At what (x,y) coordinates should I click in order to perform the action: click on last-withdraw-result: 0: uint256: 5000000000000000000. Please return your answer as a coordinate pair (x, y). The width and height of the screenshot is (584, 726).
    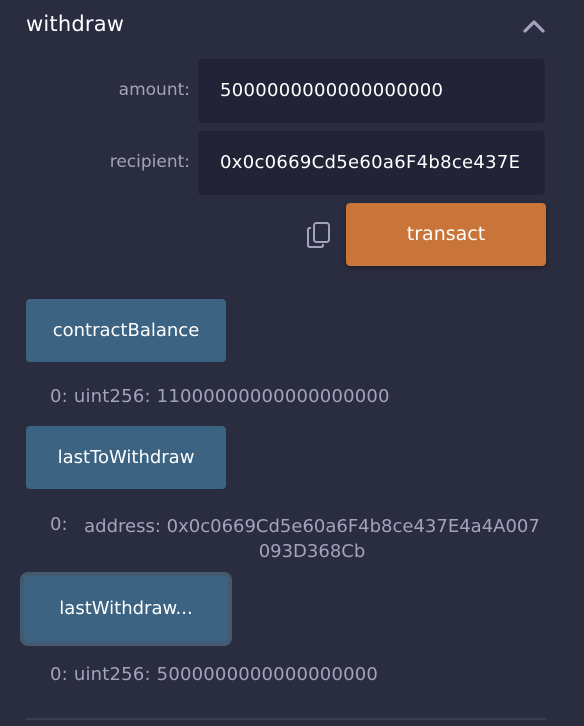
    Looking at the image, I should click on (214, 674).